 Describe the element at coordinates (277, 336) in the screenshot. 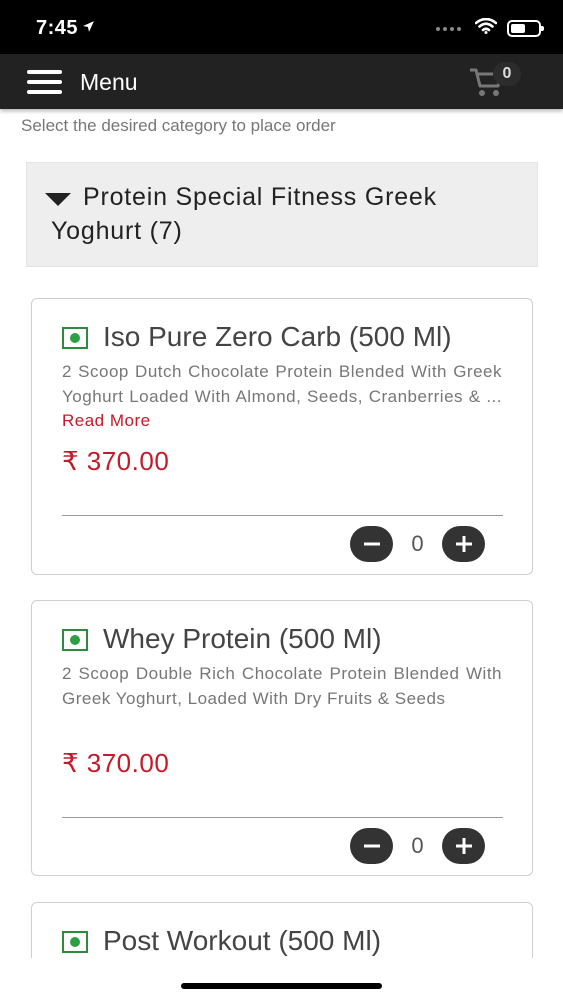

I see `item-title: Iso Pure Zero Carb (500 Ml)` at that location.